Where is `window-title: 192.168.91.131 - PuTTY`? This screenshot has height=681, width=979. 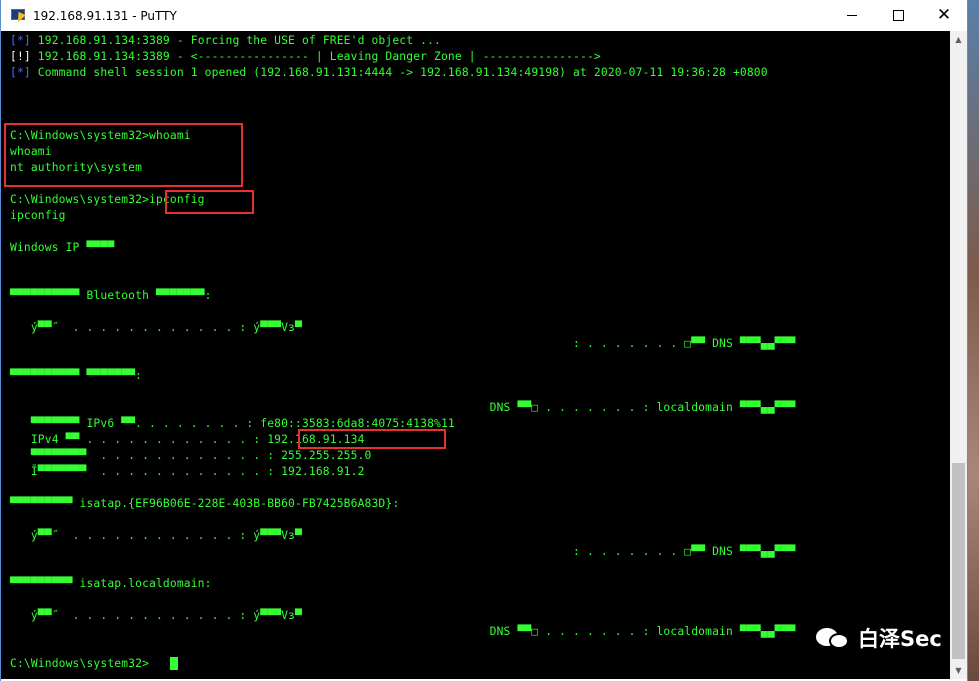 window-title: 192.168.91.131 - PuTTY is located at coordinates (105, 15).